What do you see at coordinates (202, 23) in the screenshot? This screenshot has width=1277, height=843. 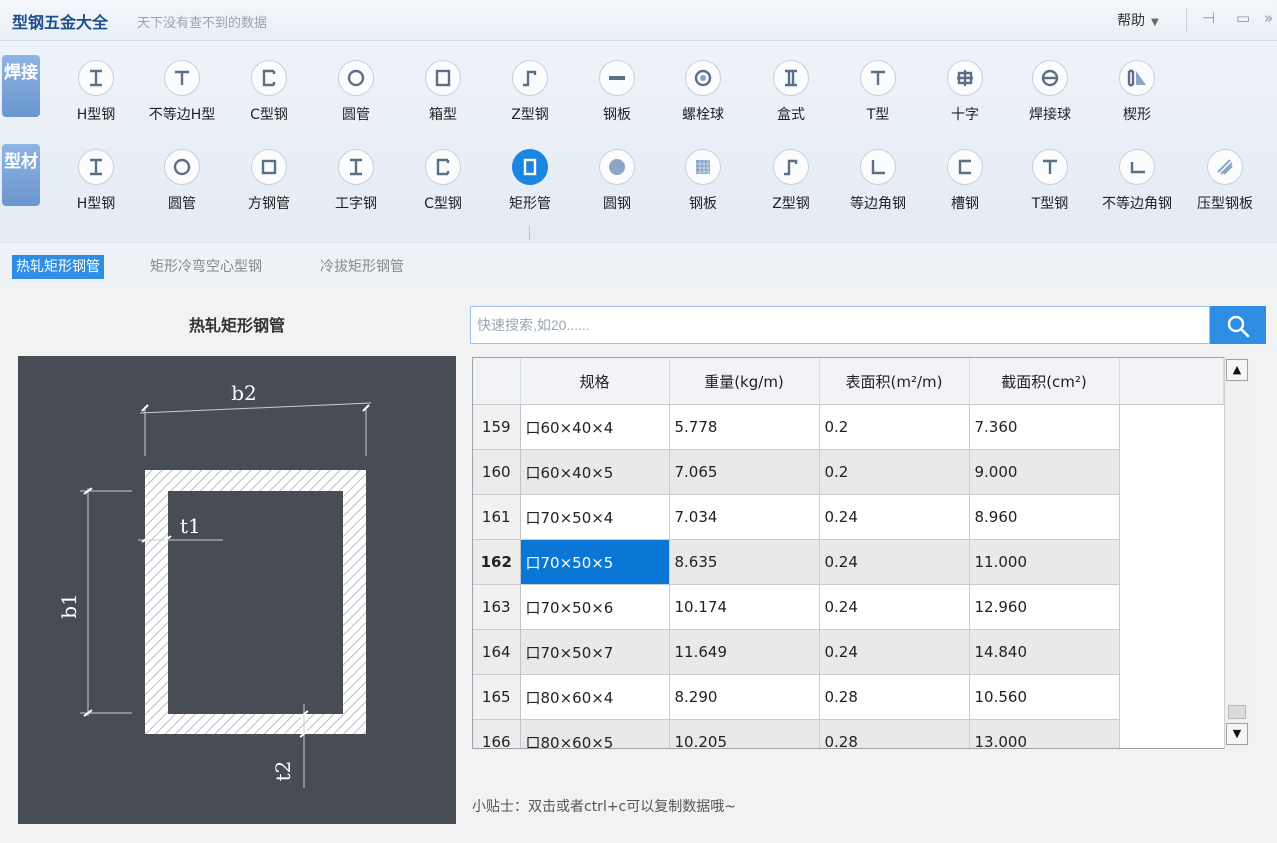 I see `app-subtitle: 天下没有查不到的数据` at bounding box center [202, 23].